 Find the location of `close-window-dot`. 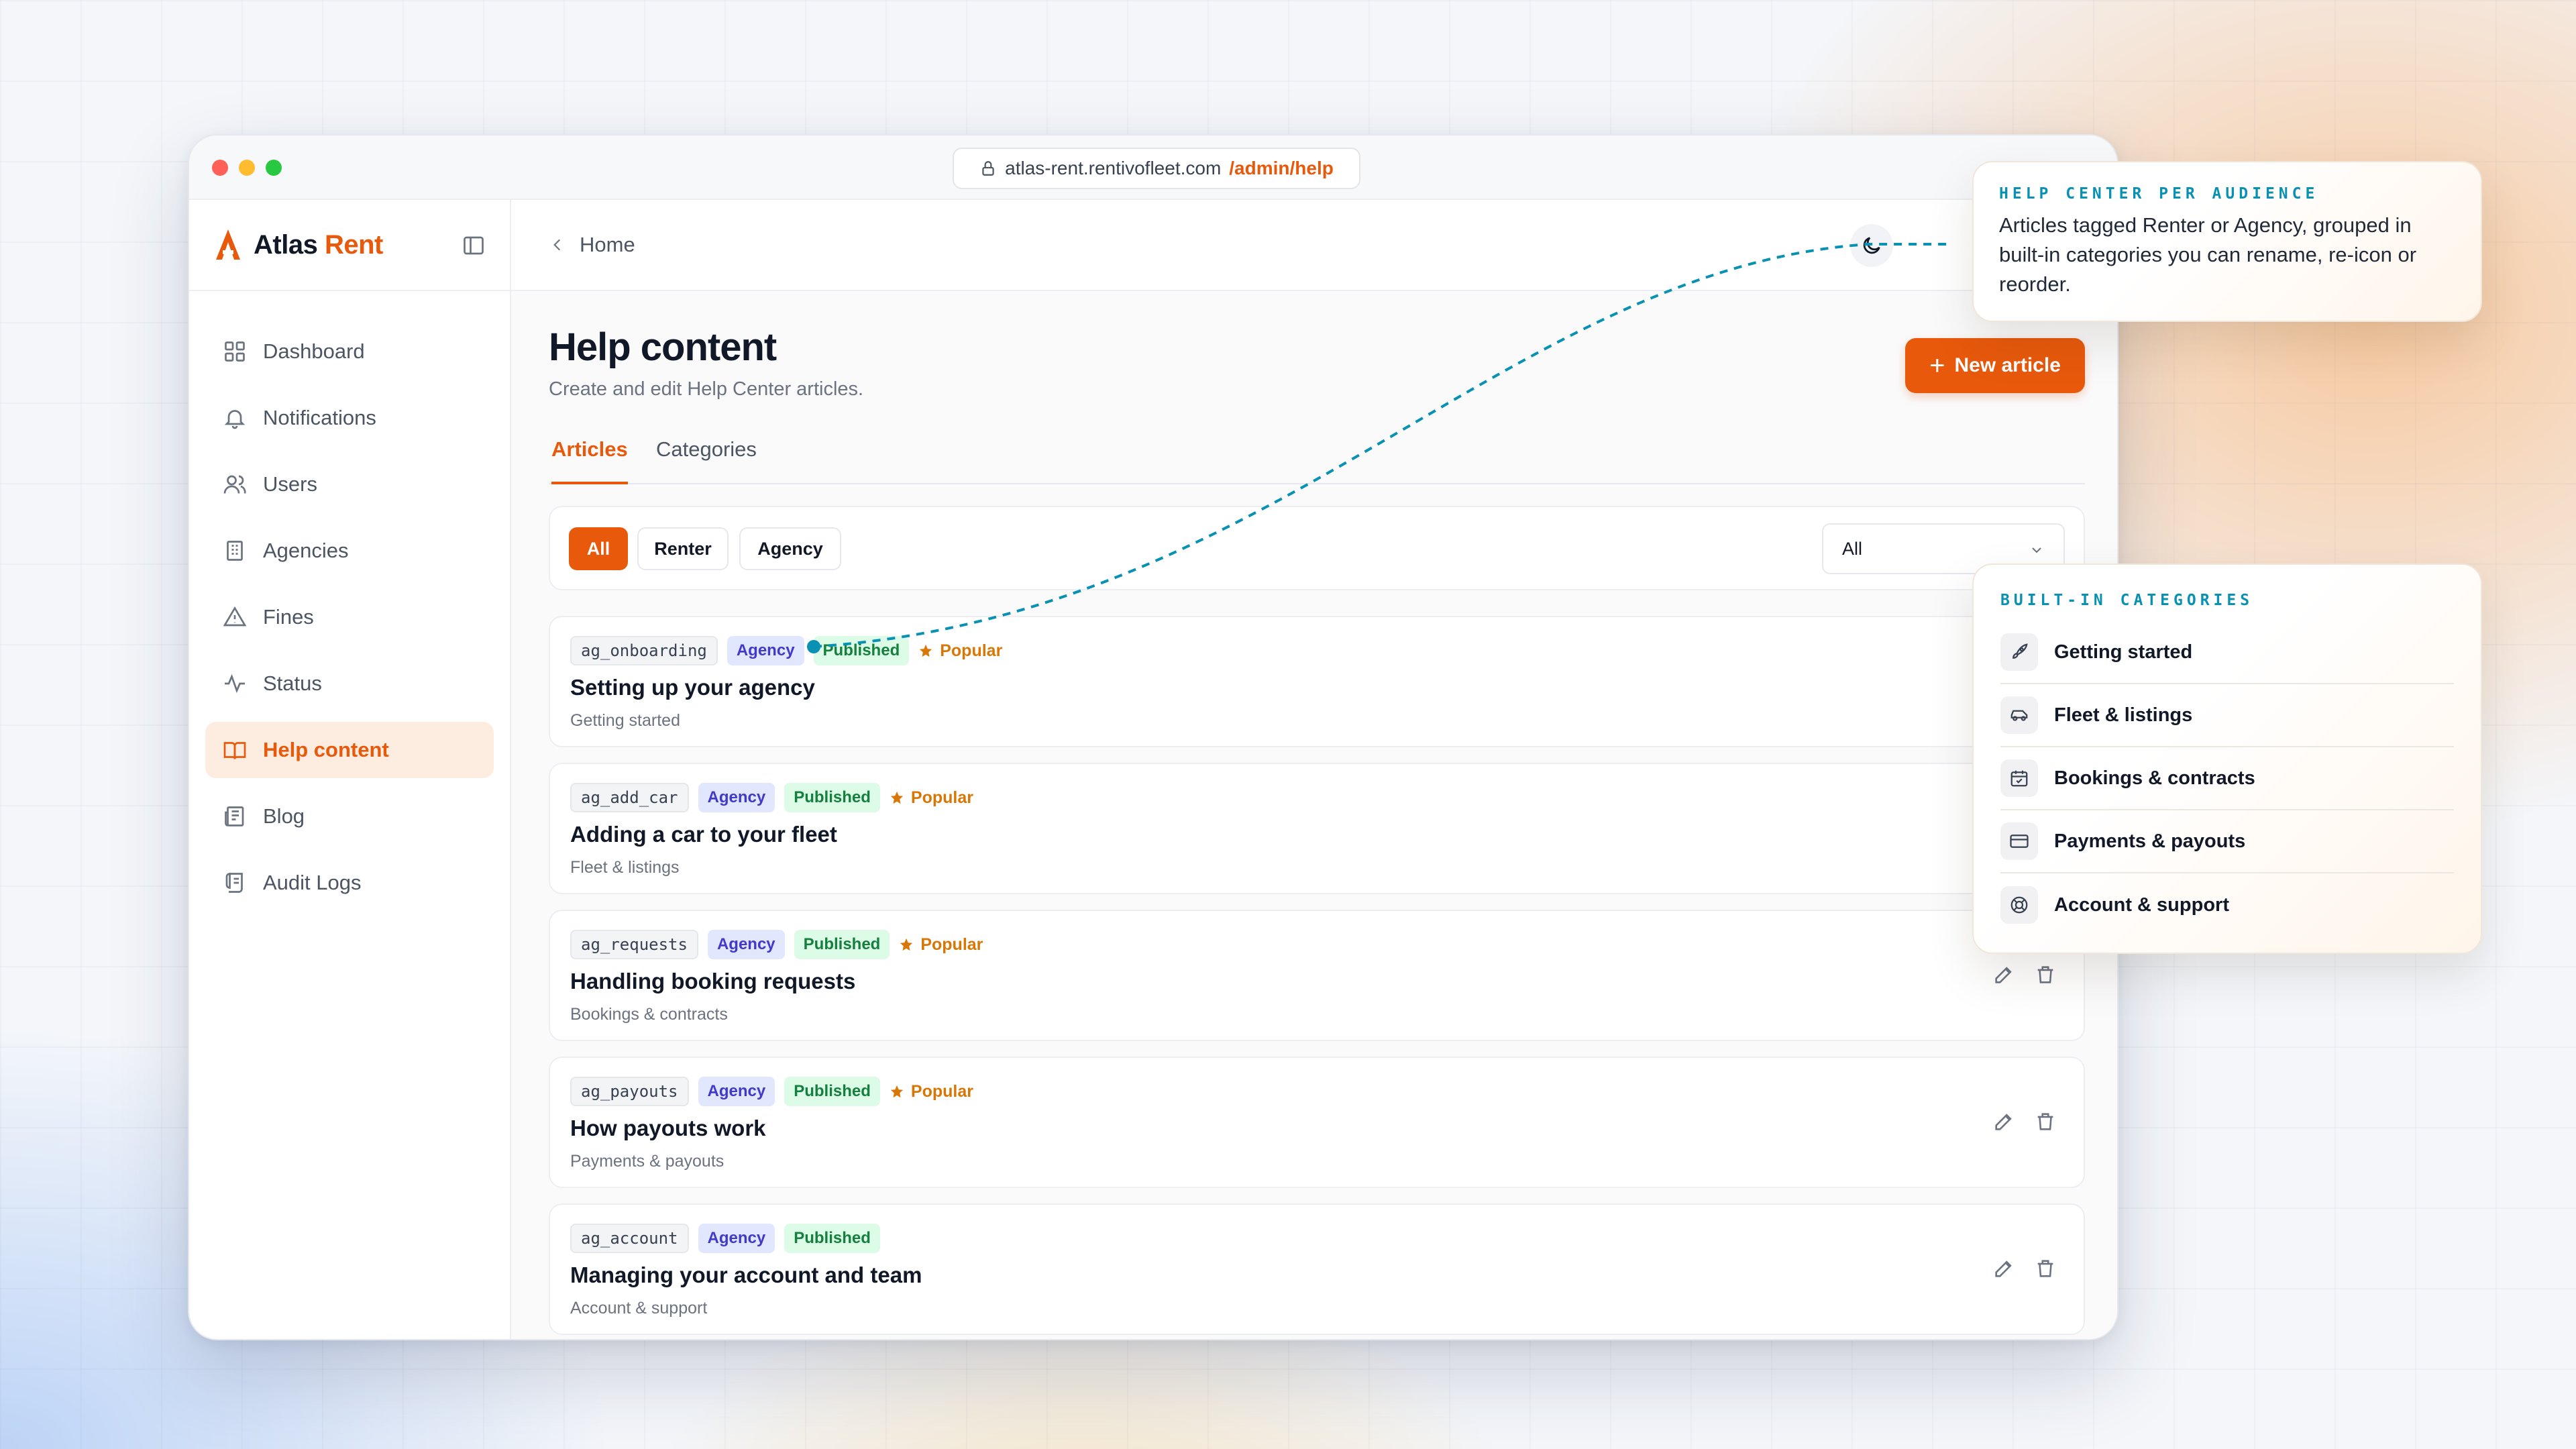

close-window-dot is located at coordinates (220, 168).